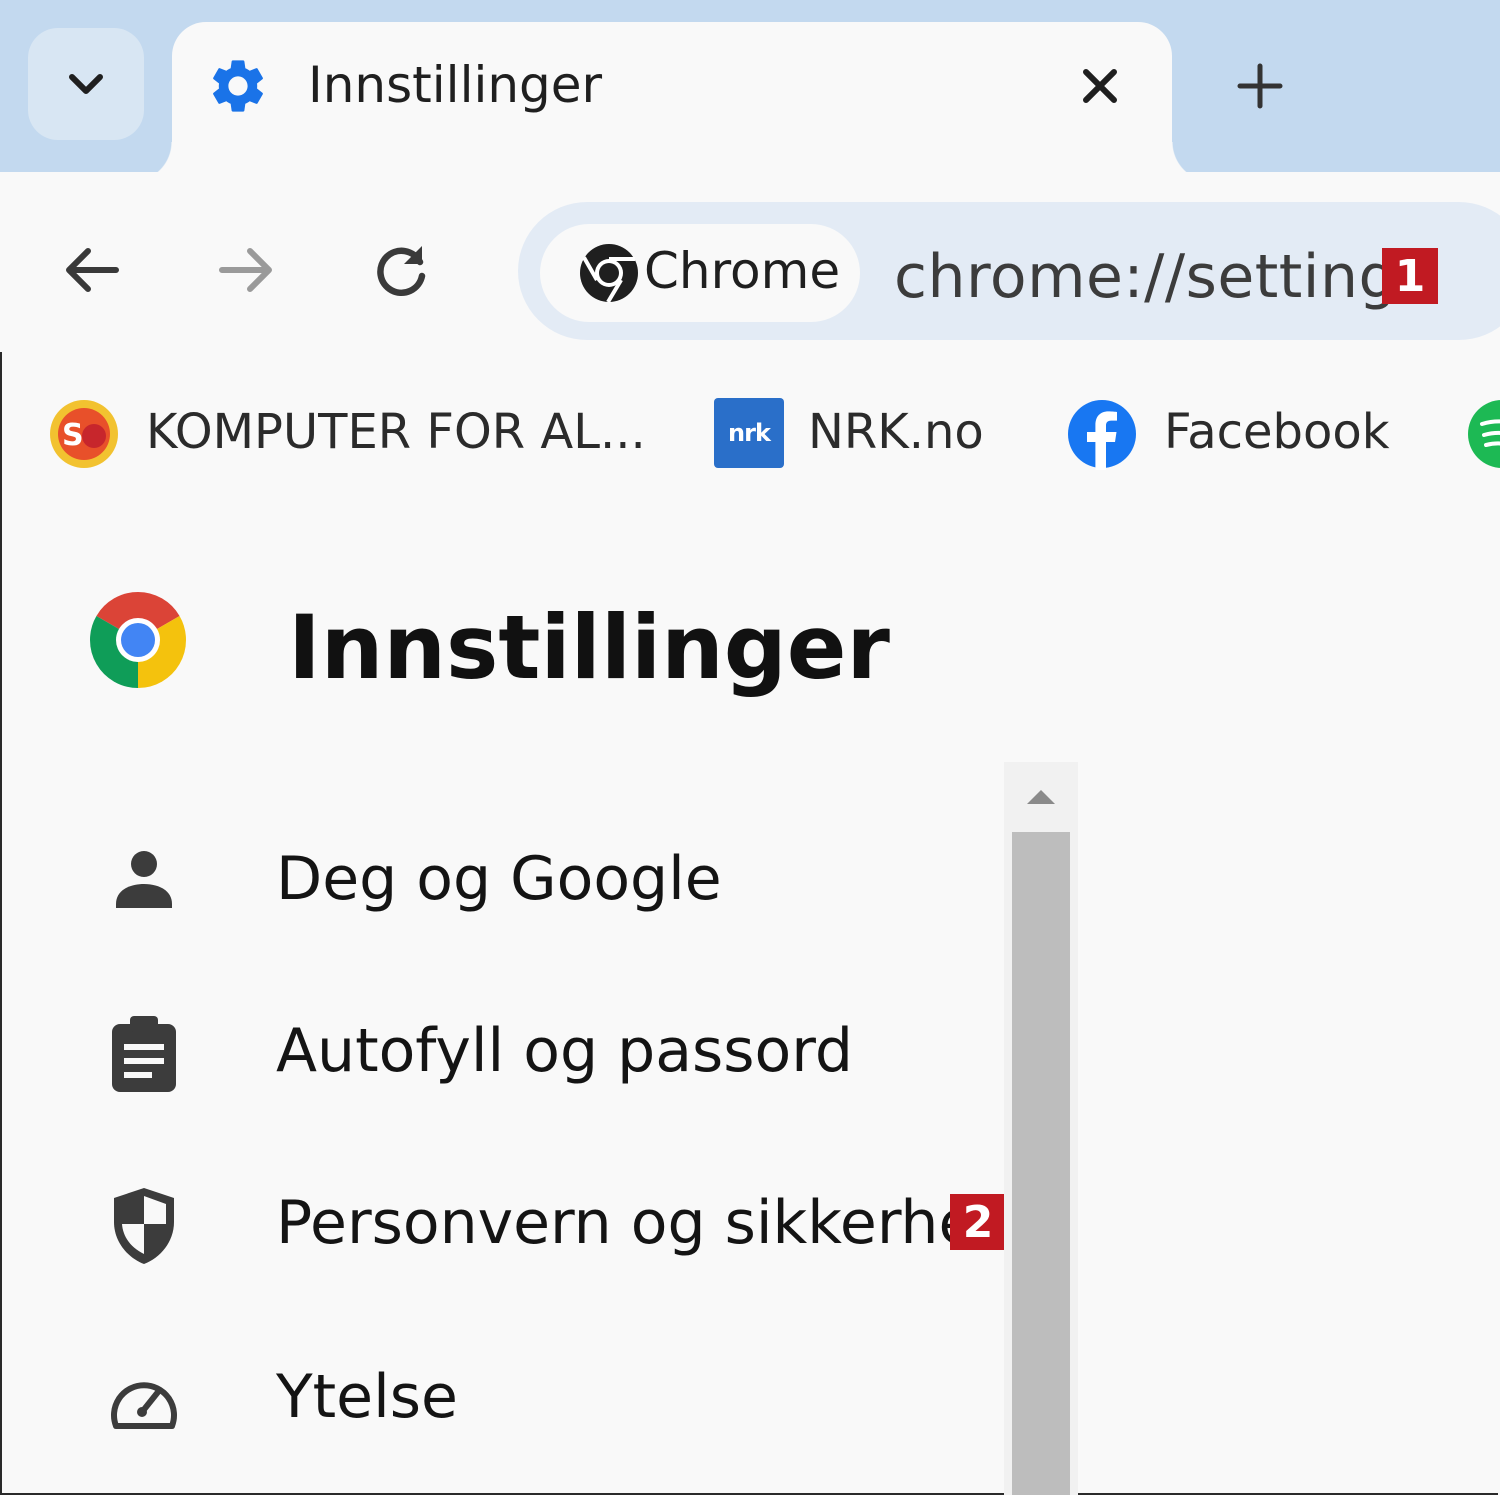  What do you see at coordinates (1161, 277) in the screenshot?
I see `url-text: chrome://settings` at bounding box center [1161, 277].